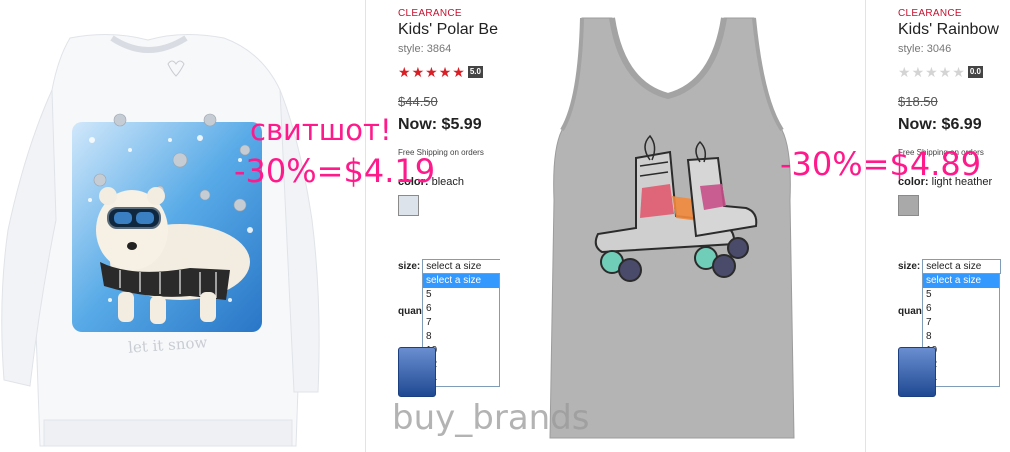 The image size is (1010, 452). I want to click on rating-stars: ★ ★ ★ ★ ★ 5.0, so click(449, 72).